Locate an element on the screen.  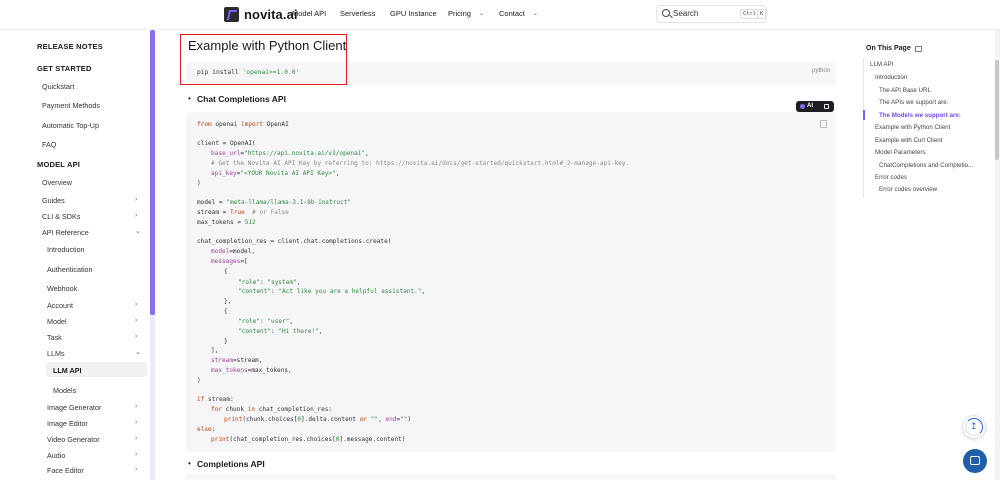
code-token: import is located at coordinates (252, 124).